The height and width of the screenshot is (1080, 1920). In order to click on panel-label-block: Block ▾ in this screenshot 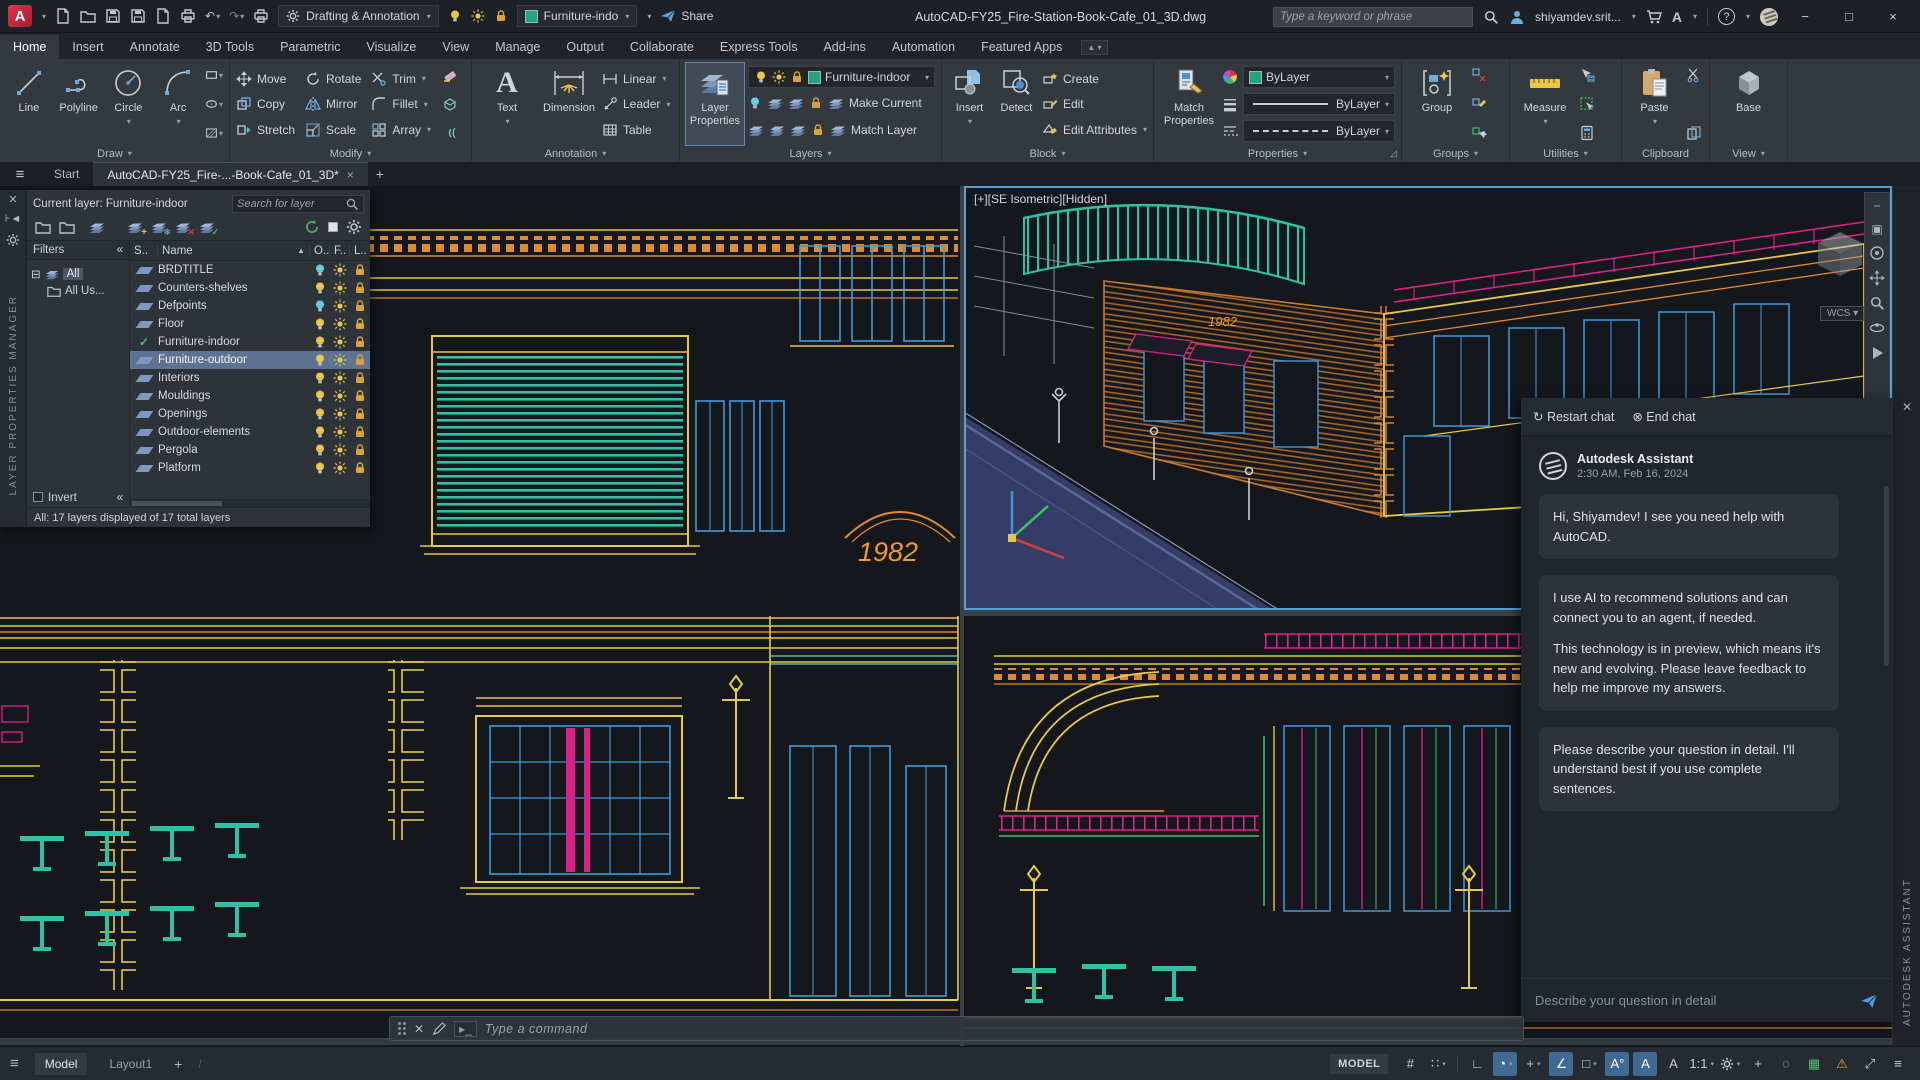, I will do `click(1047, 153)`.